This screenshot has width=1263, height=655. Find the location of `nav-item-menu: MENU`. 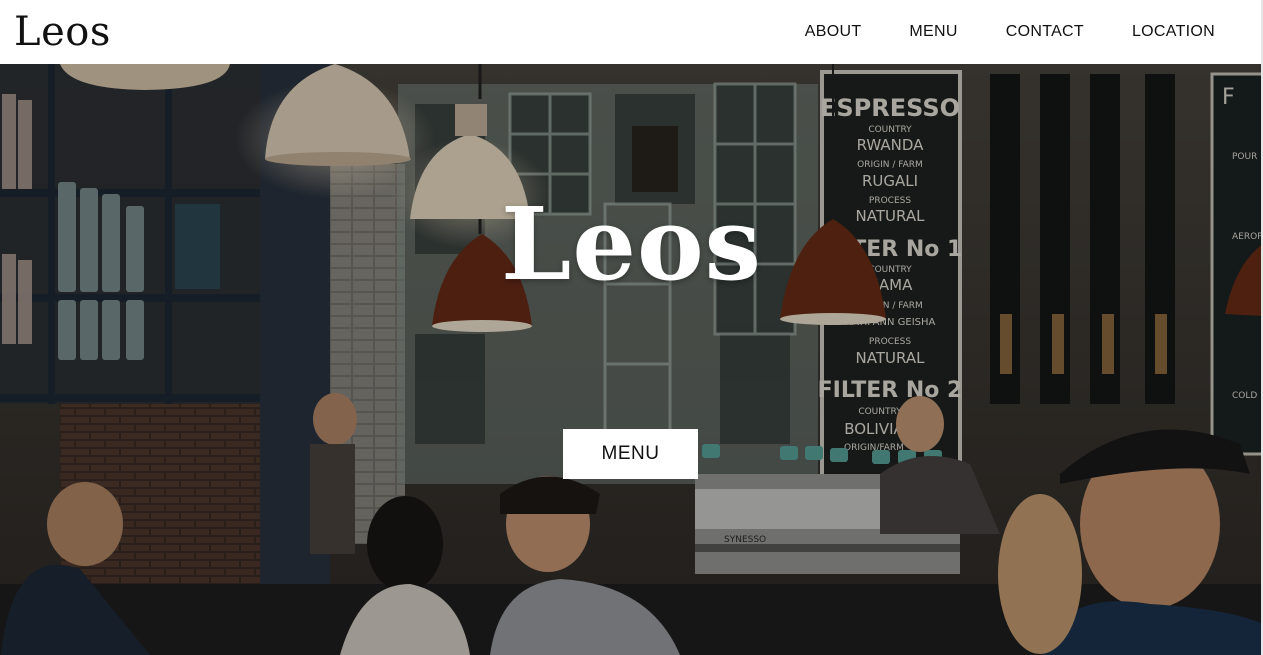

nav-item-menu: MENU is located at coordinates (933, 32).